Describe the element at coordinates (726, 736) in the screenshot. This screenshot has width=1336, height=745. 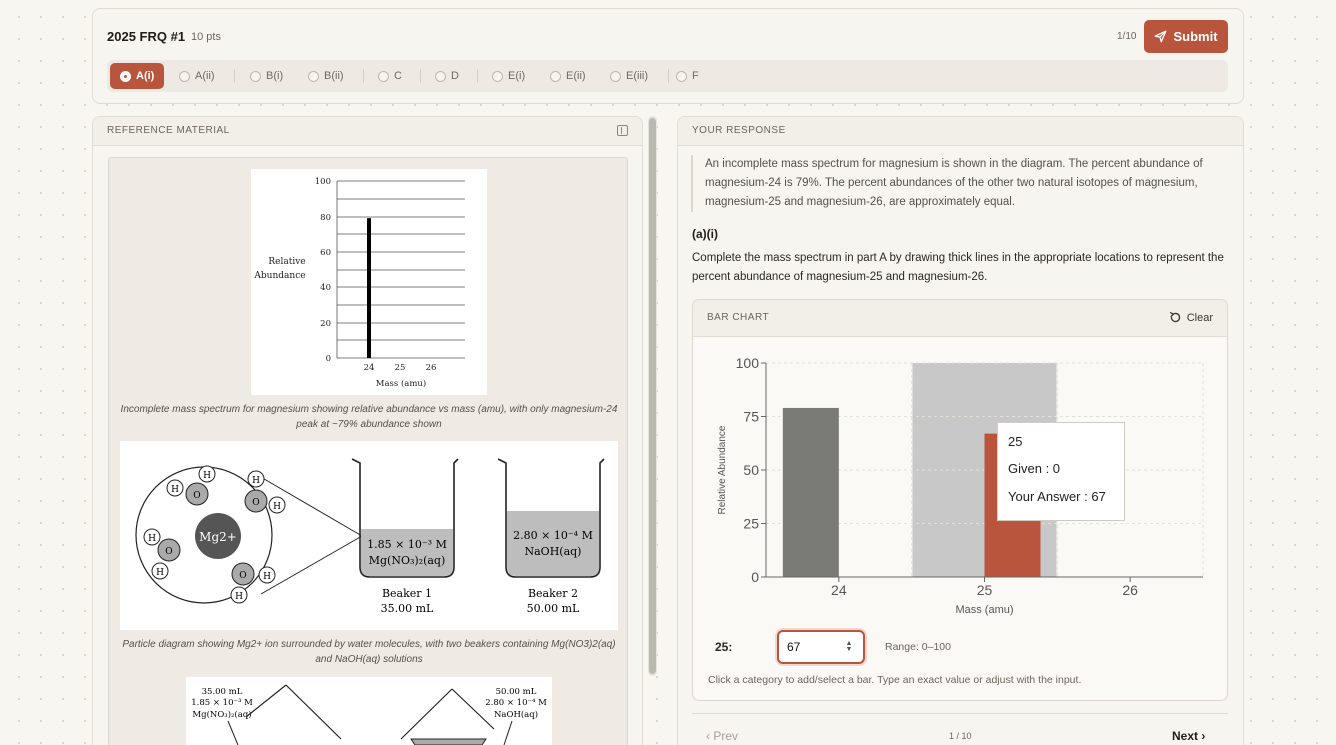
I see `prev-label: Prev` at that location.